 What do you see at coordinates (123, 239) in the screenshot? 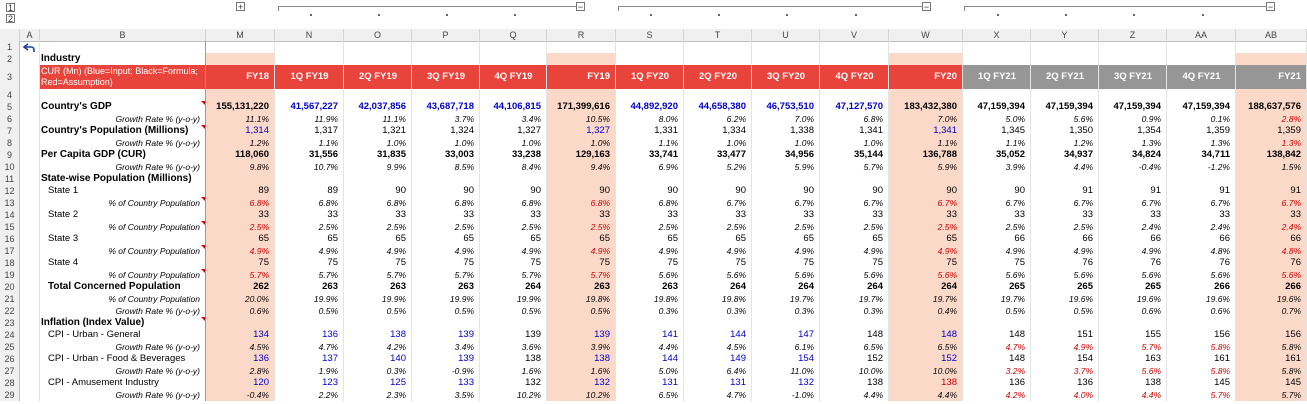
I see `row-label: State 3` at bounding box center [123, 239].